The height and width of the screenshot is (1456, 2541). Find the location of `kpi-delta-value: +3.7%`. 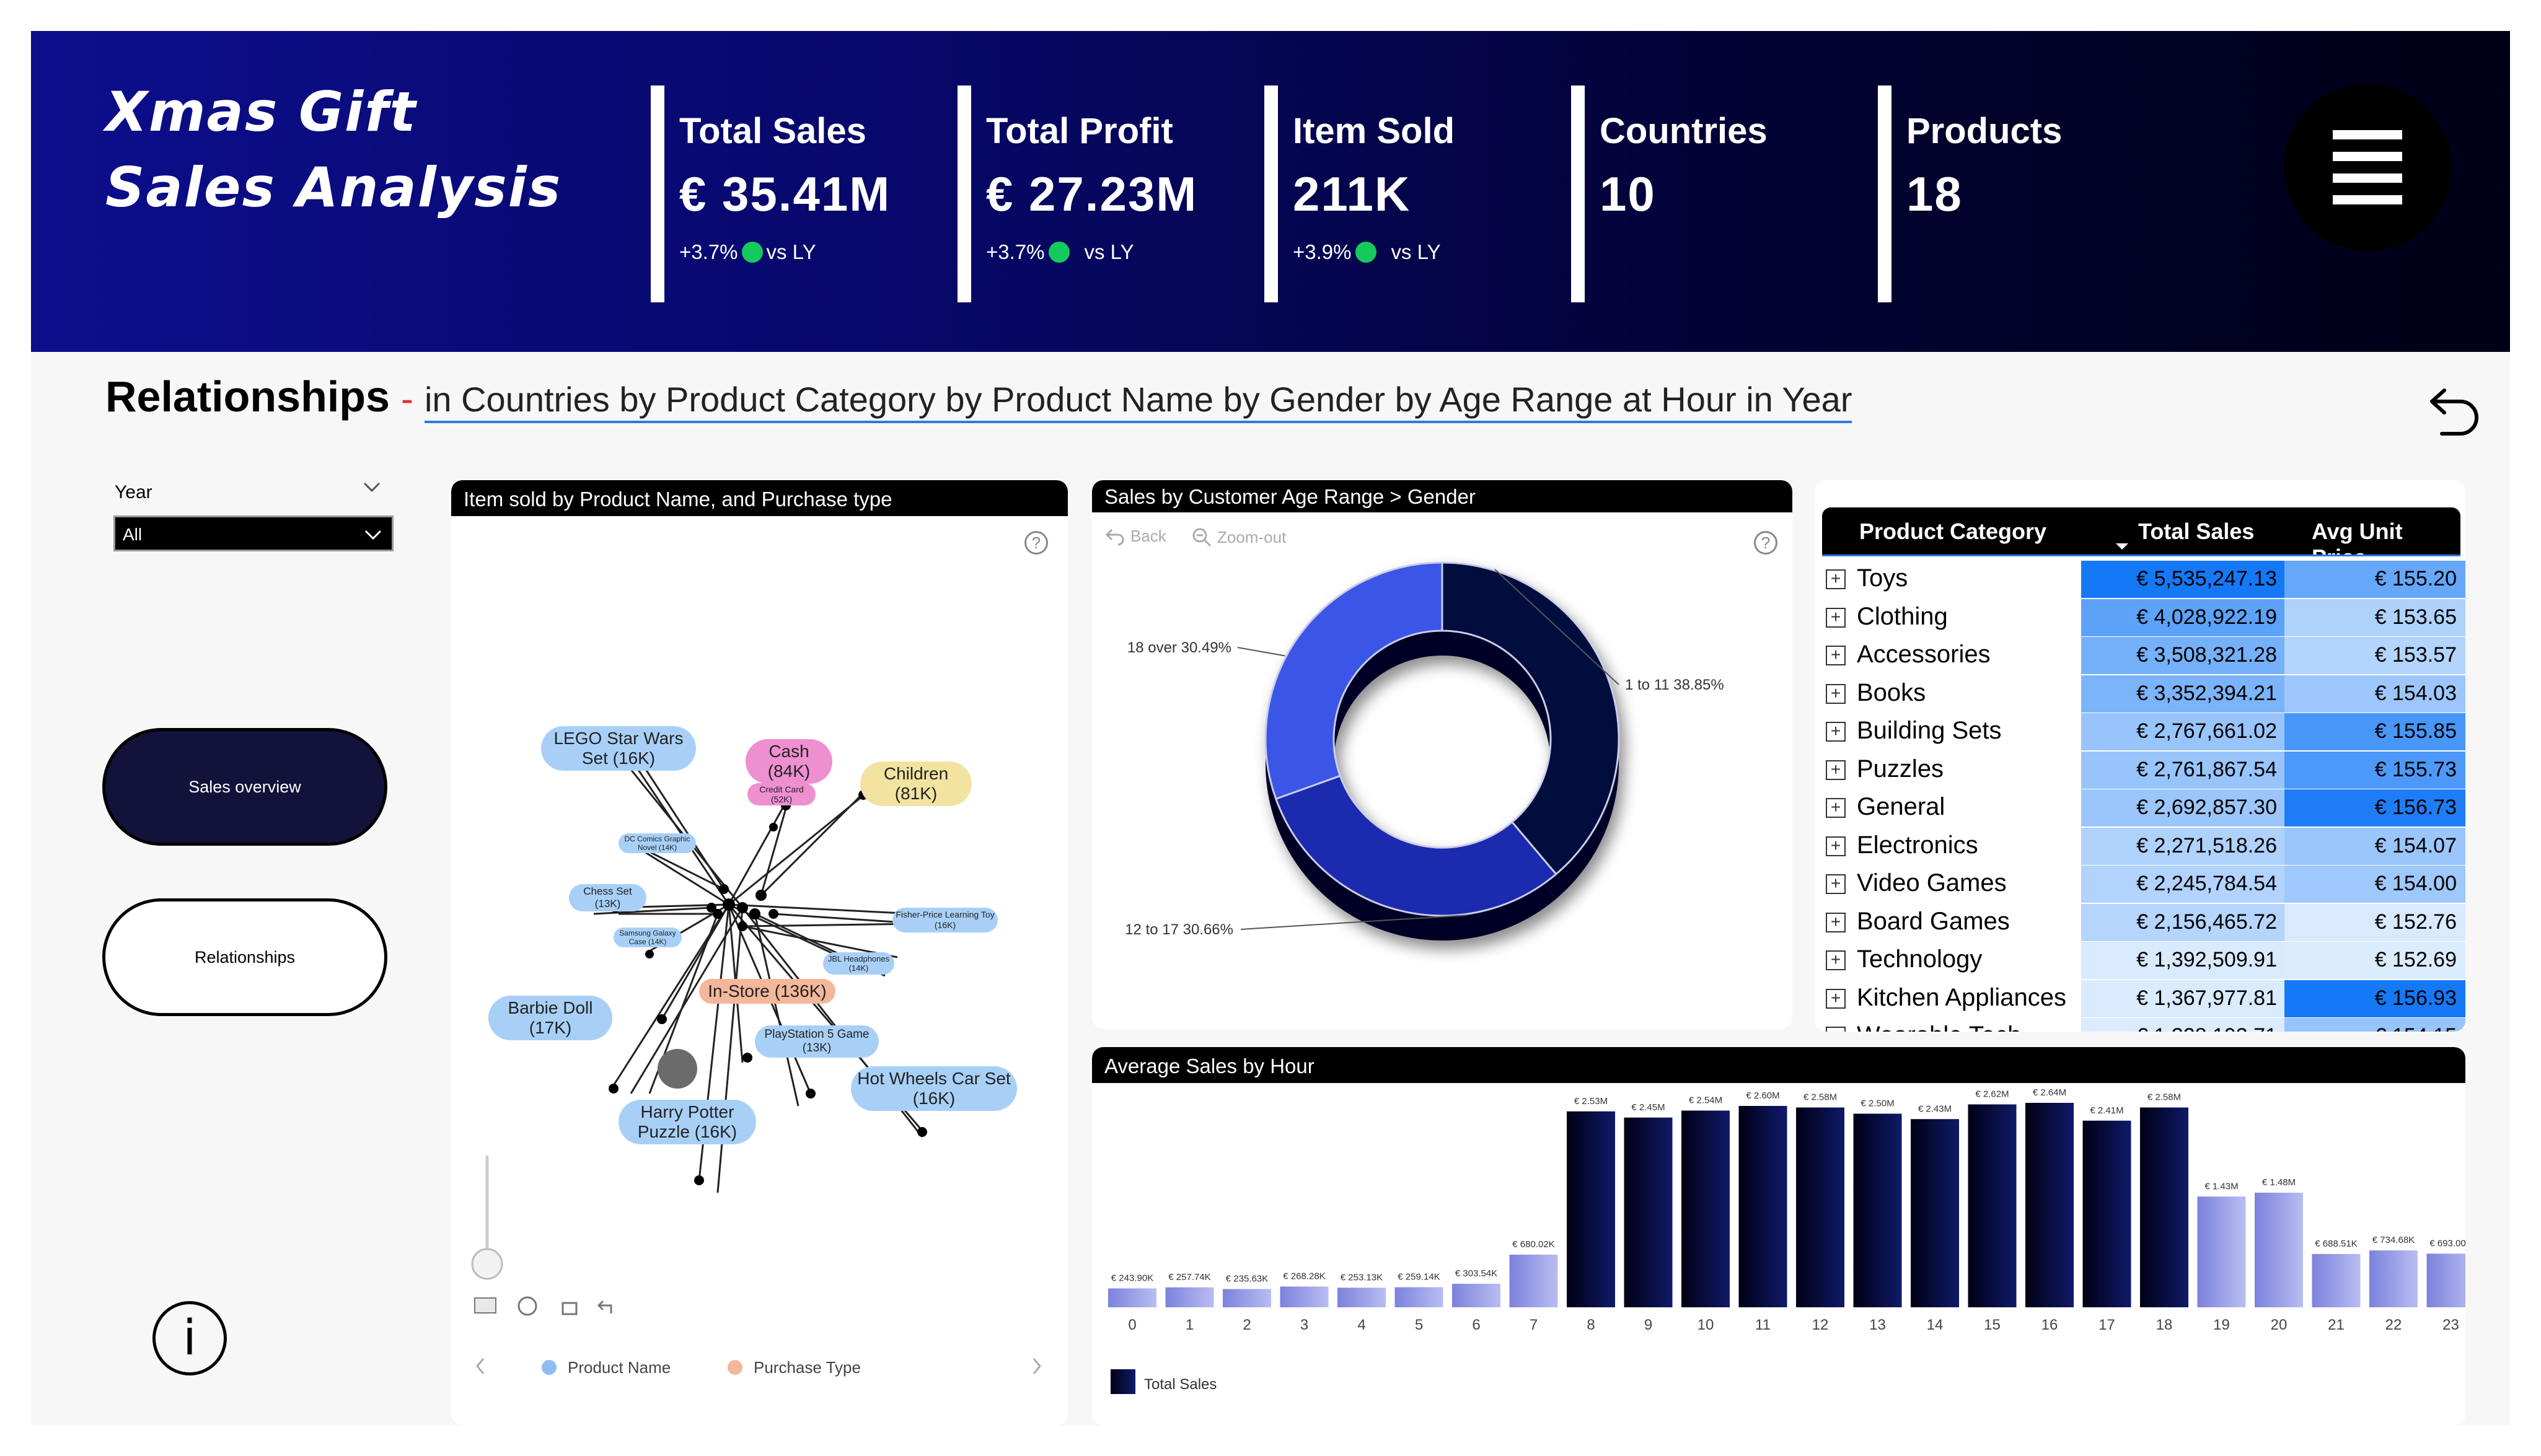

kpi-delta-value: +3.7% is located at coordinates (1015, 252).